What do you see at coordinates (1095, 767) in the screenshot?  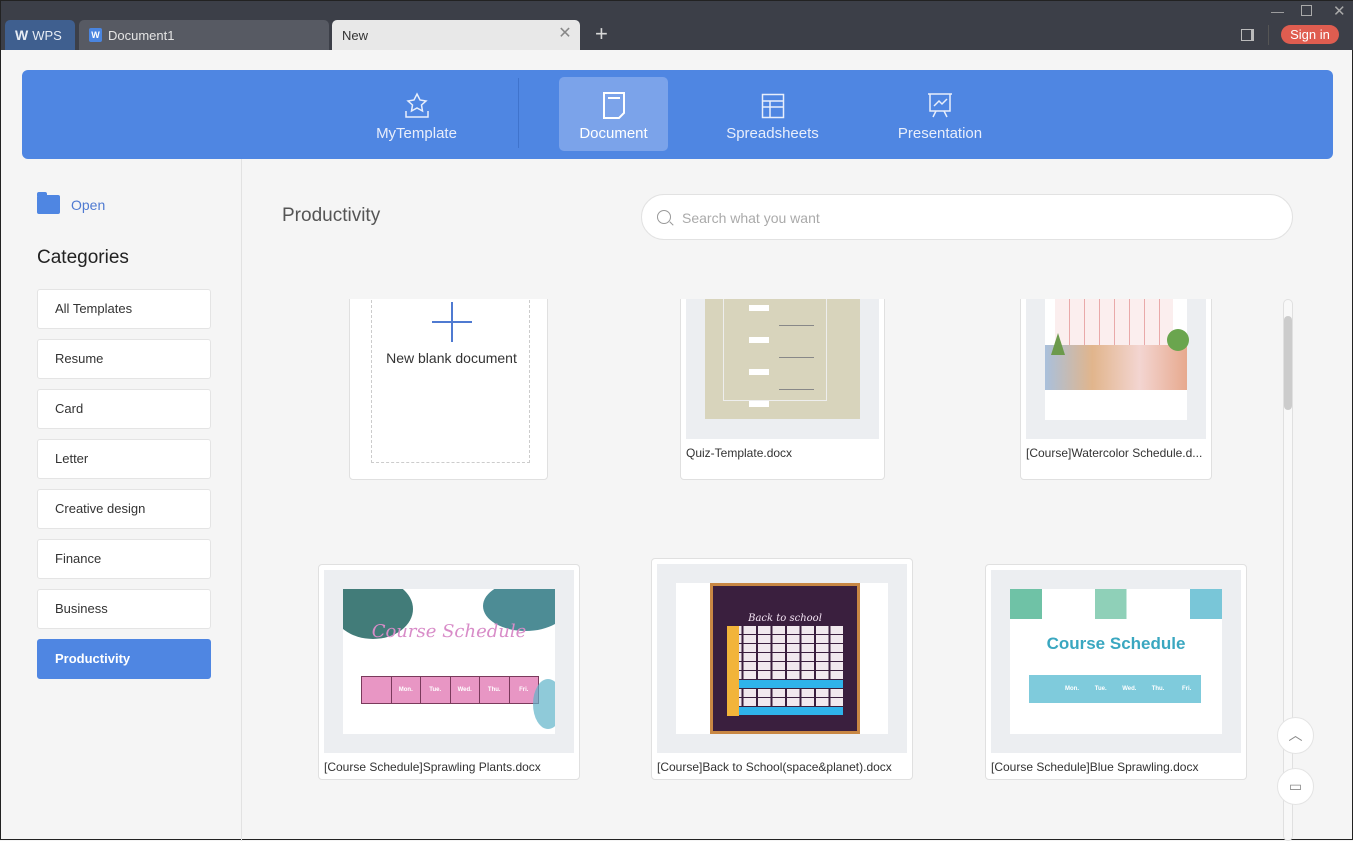 I see `template-name: [Course Schedule]Blue Sprawling.docx` at bounding box center [1095, 767].